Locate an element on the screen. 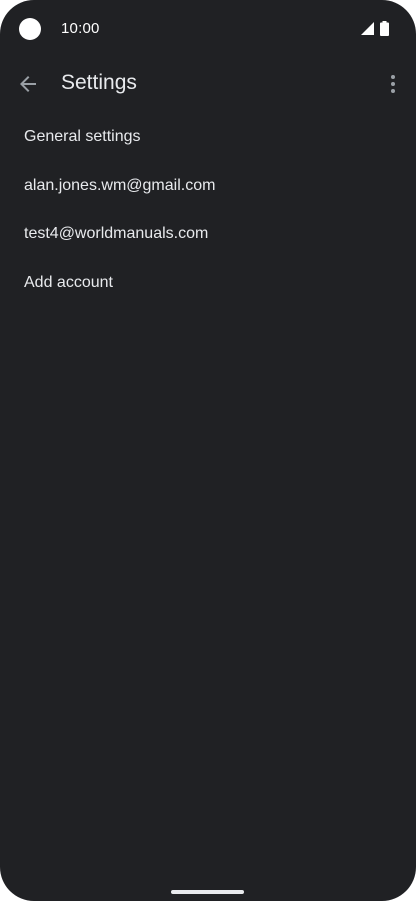  list-item-label: alan.jones.wm@gmail.com is located at coordinates (120, 185).